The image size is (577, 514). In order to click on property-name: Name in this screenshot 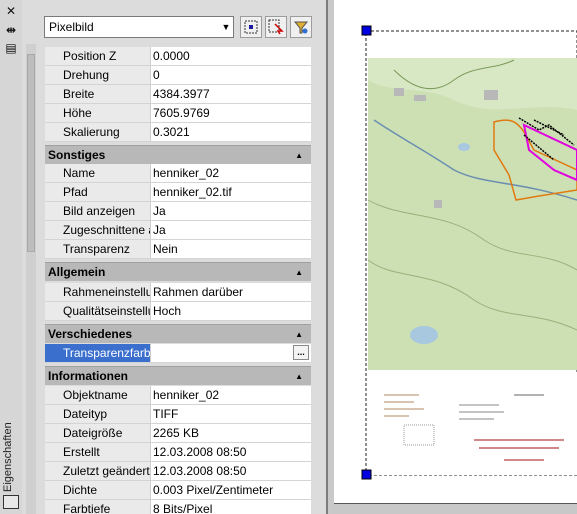, I will do `click(98, 173)`.